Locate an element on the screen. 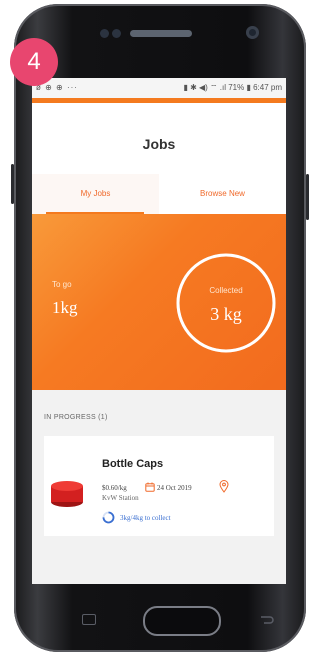  to-go-value: 1kg is located at coordinates (65, 307).